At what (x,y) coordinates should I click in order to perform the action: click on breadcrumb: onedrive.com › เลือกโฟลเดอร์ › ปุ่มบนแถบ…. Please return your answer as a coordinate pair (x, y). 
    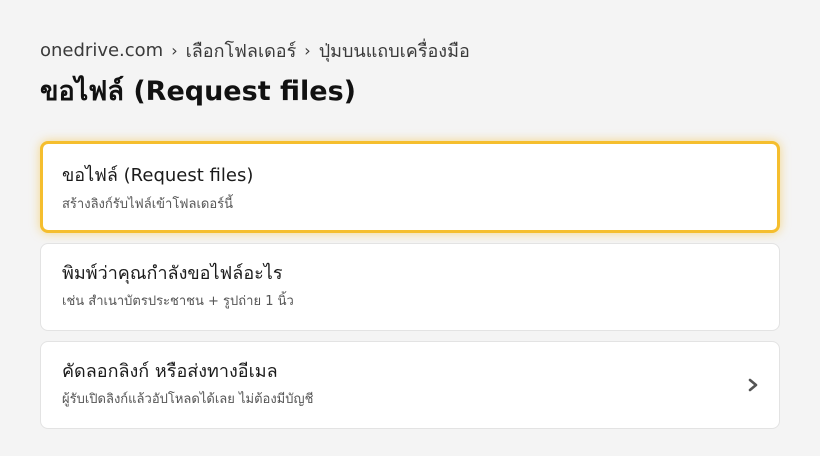
    Looking at the image, I should click on (255, 50).